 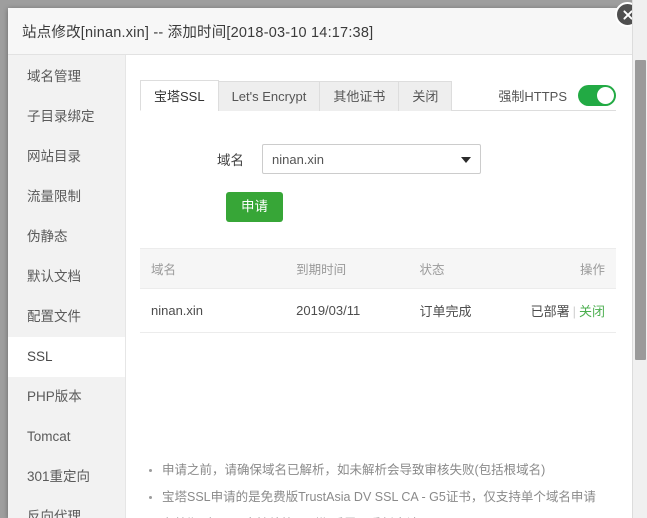 I want to click on domain-select: ninan.xin, so click(x=371, y=159).